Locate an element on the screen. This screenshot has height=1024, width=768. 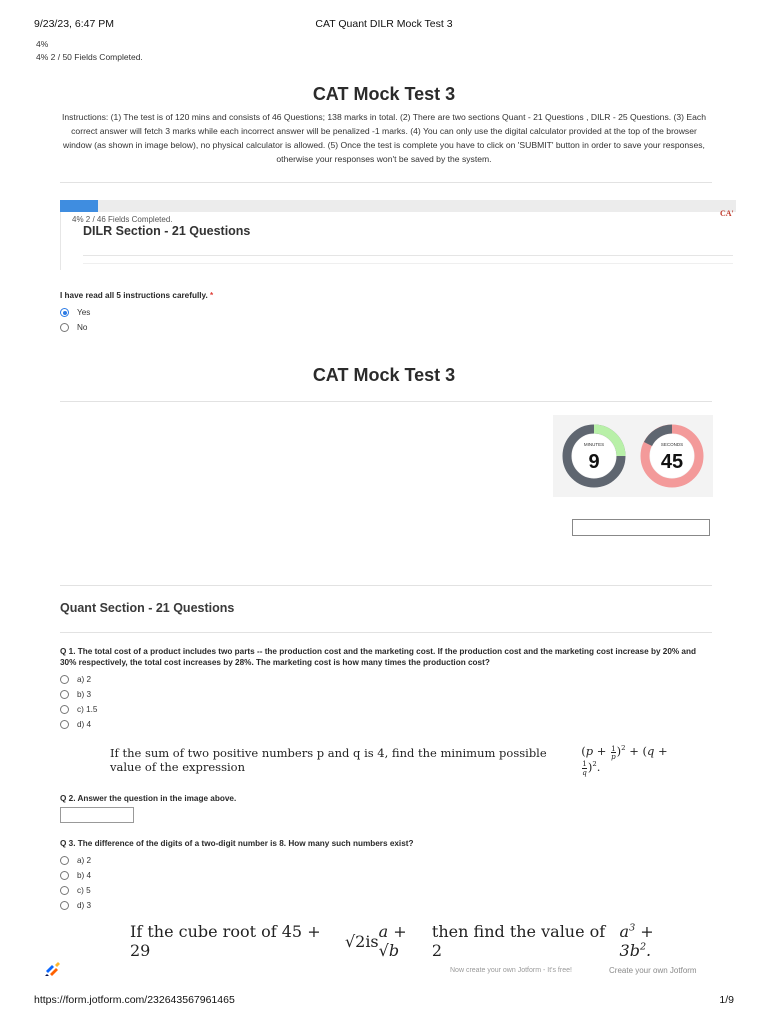
create-jotform-link: Create your own Jotform is located at coordinates (653, 970).